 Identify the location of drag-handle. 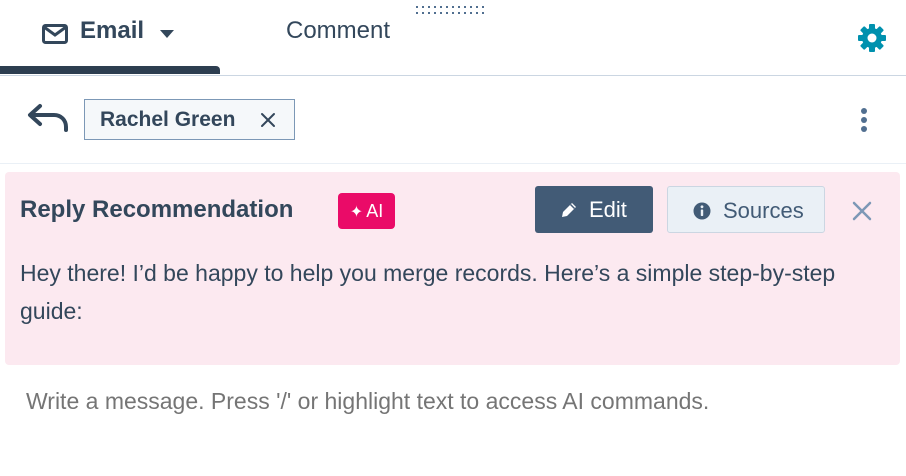
(453, 11).